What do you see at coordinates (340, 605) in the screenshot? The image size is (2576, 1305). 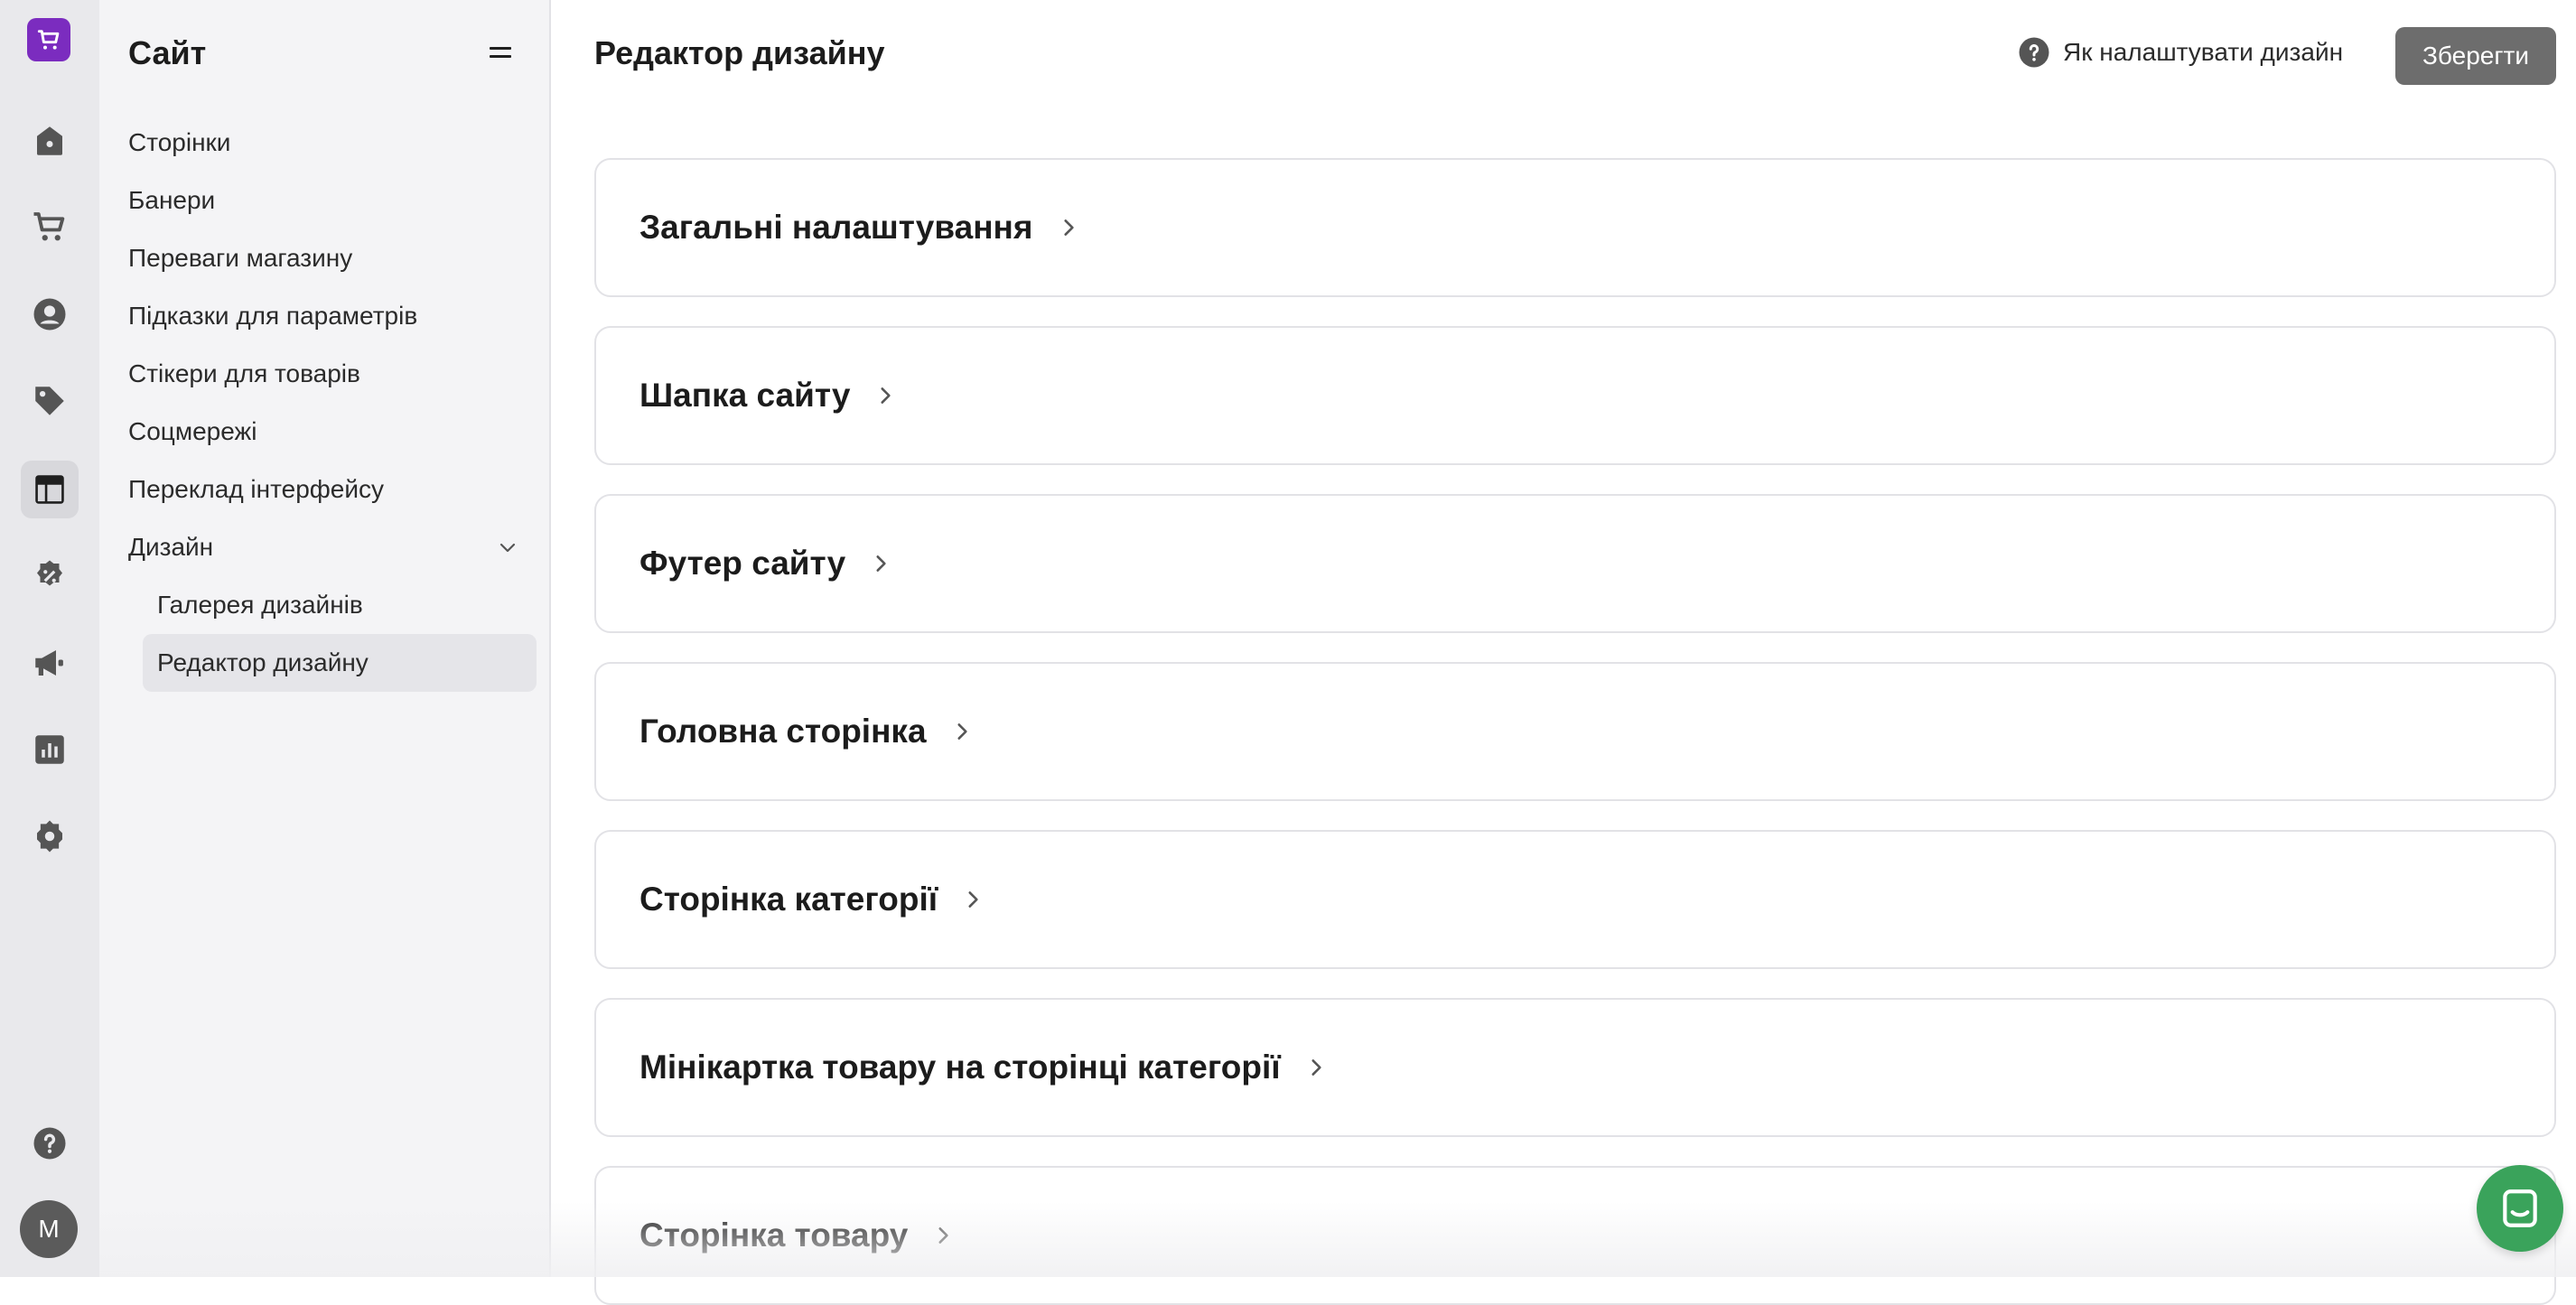 I see `sidebar-subitem-design-gallery: Галерея дизайнів` at bounding box center [340, 605].